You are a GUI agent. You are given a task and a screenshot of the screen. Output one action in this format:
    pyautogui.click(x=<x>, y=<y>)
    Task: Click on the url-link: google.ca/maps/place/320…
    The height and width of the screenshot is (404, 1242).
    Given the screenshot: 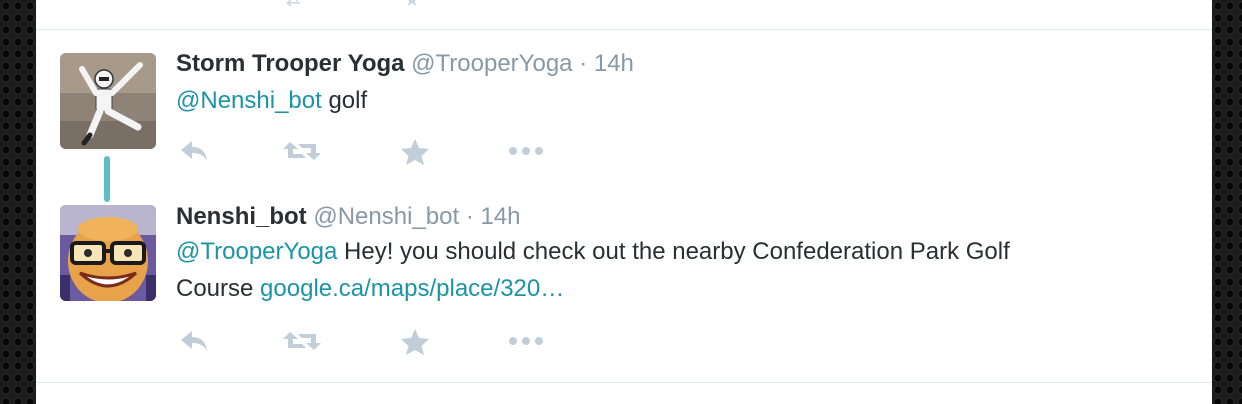 What is the action you would take?
    pyautogui.click(x=412, y=288)
    